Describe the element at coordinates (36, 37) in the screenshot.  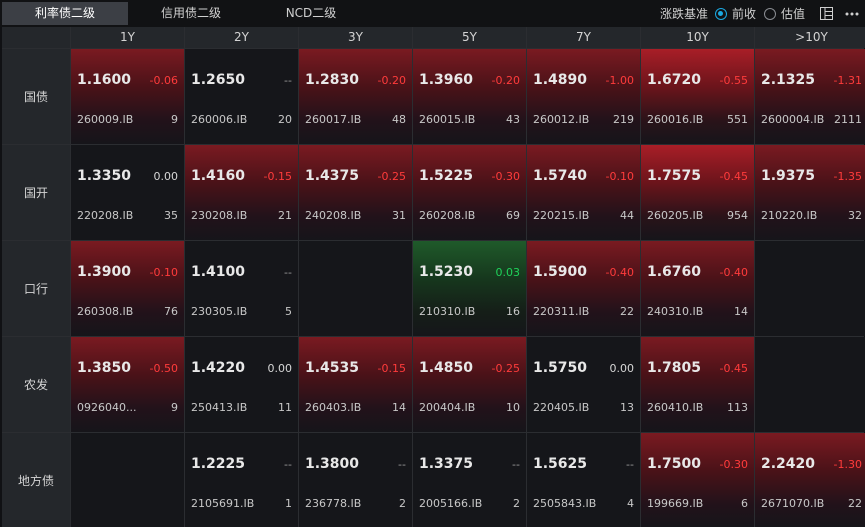
I see `header-corner` at that location.